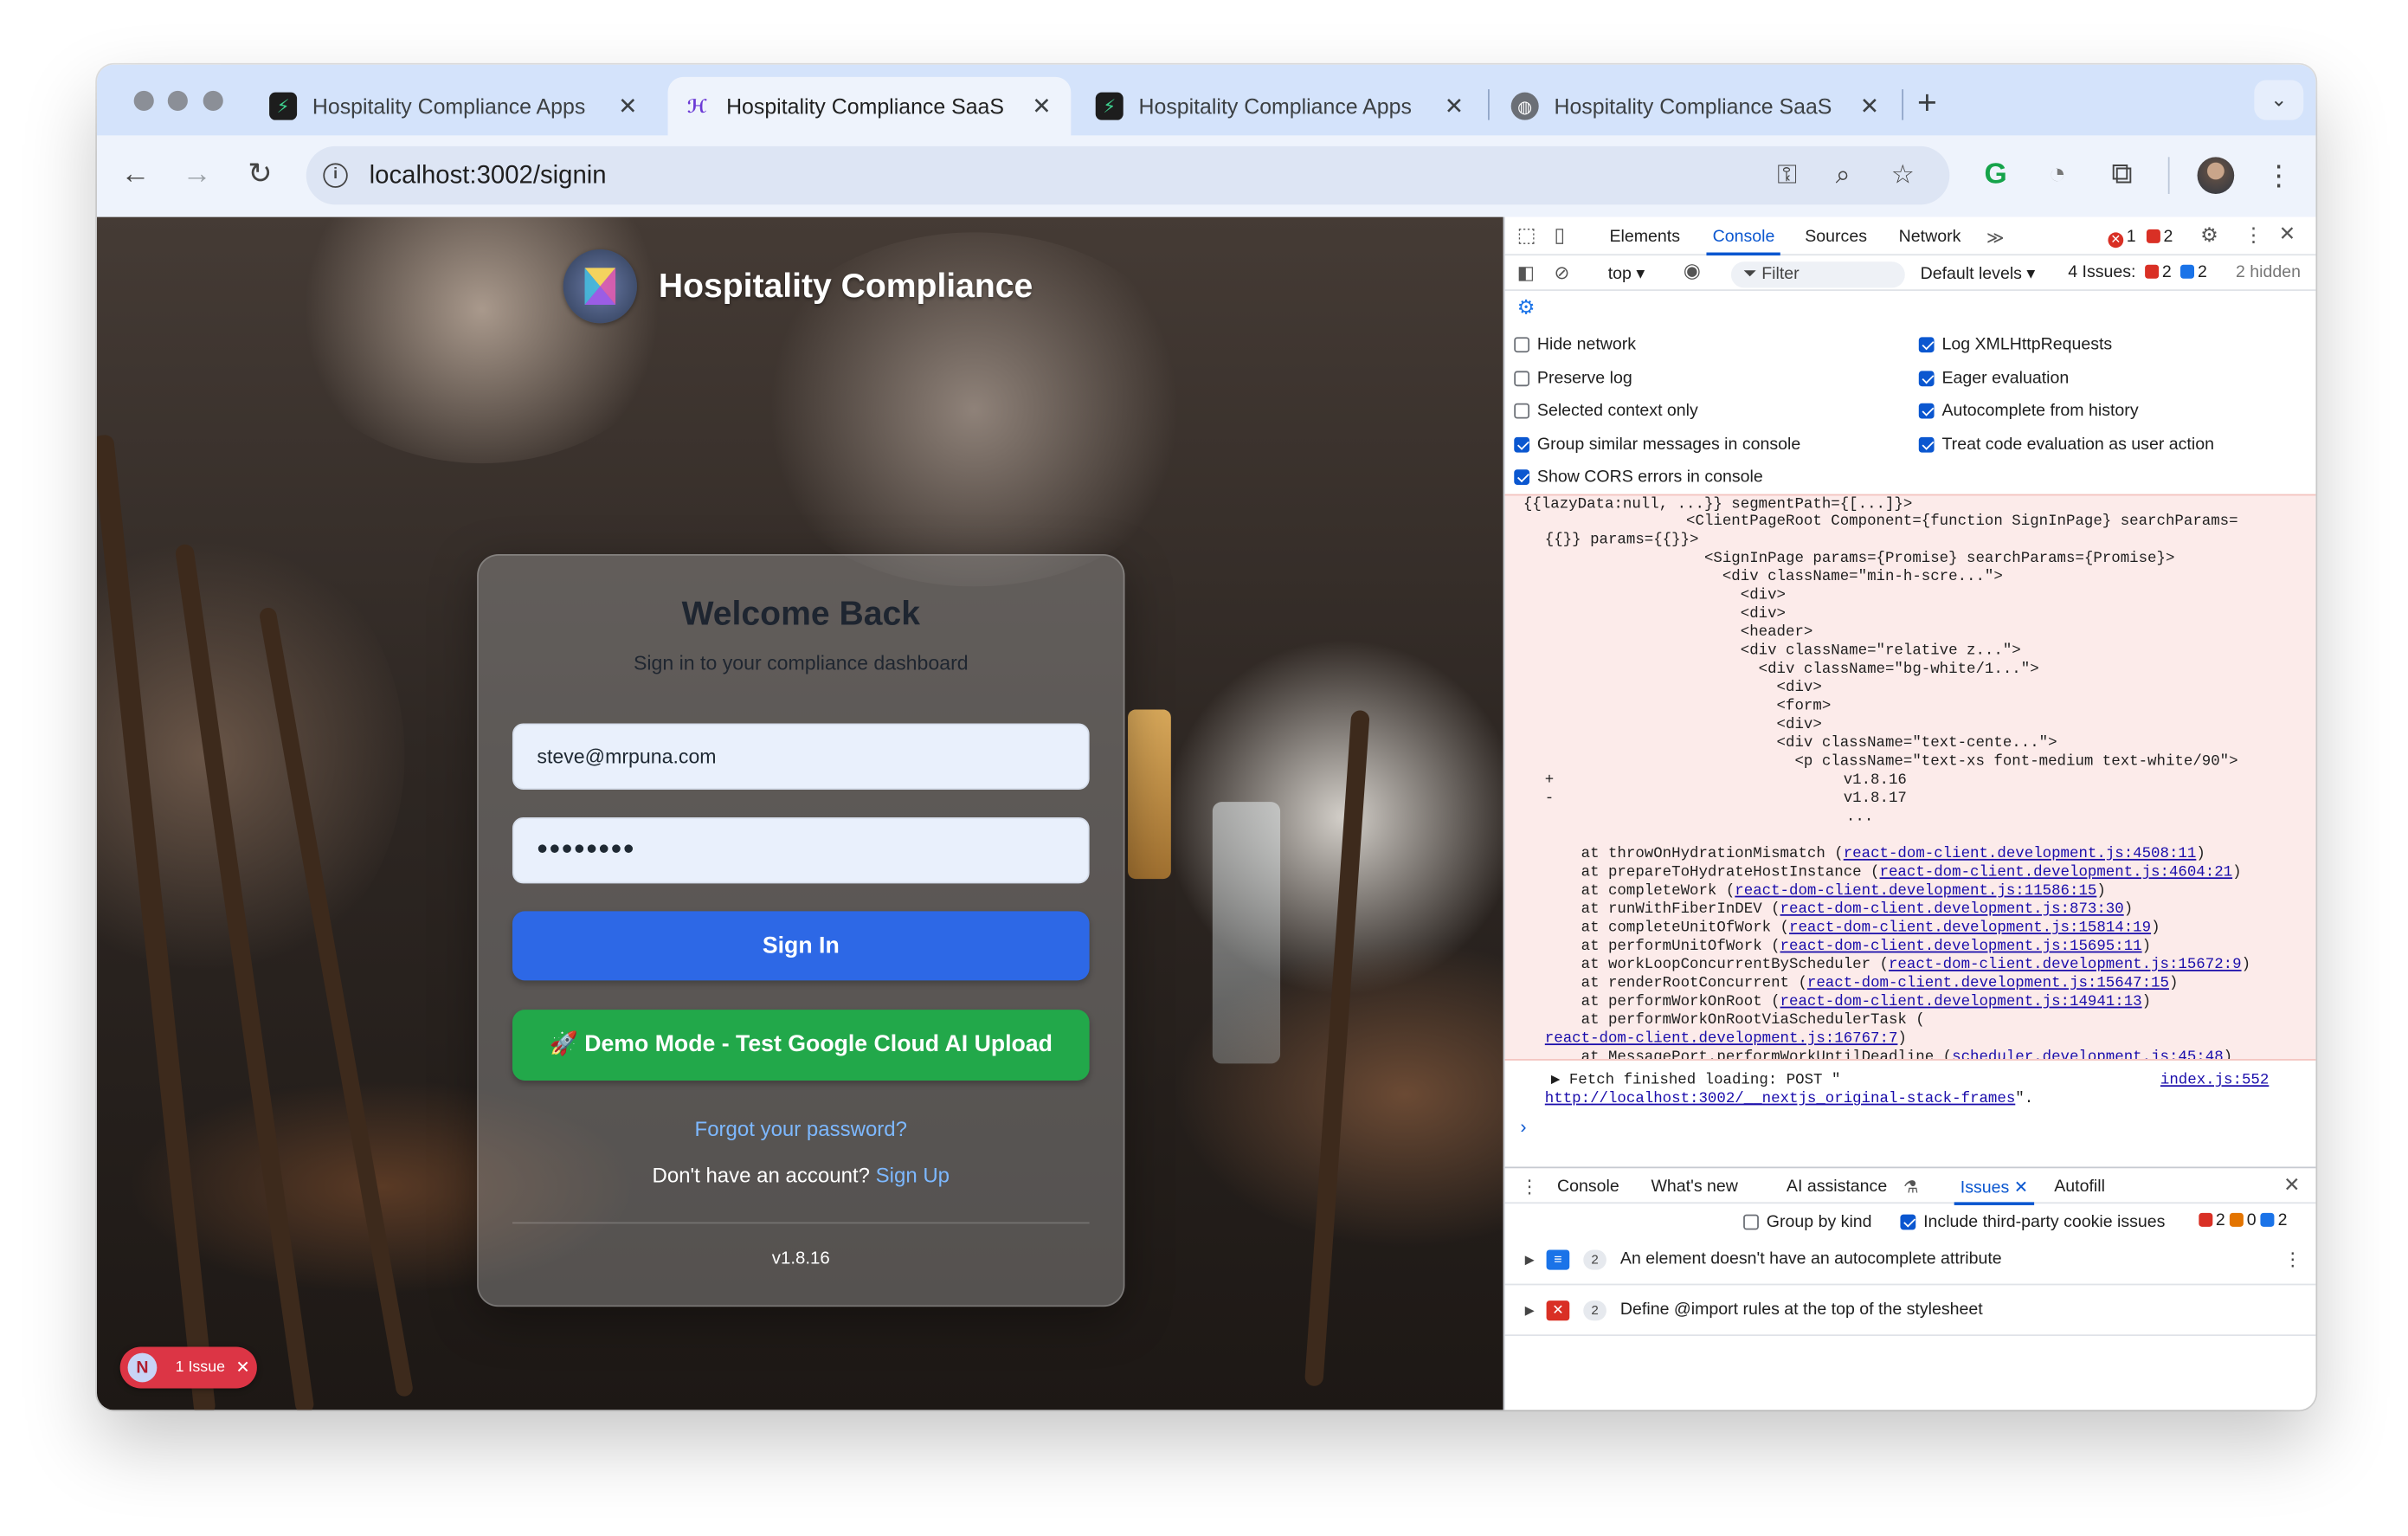 The image size is (2408, 1536). What do you see at coordinates (2057, 175) in the screenshot?
I see `extension-loader-icon: ◔` at bounding box center [2057, 175].